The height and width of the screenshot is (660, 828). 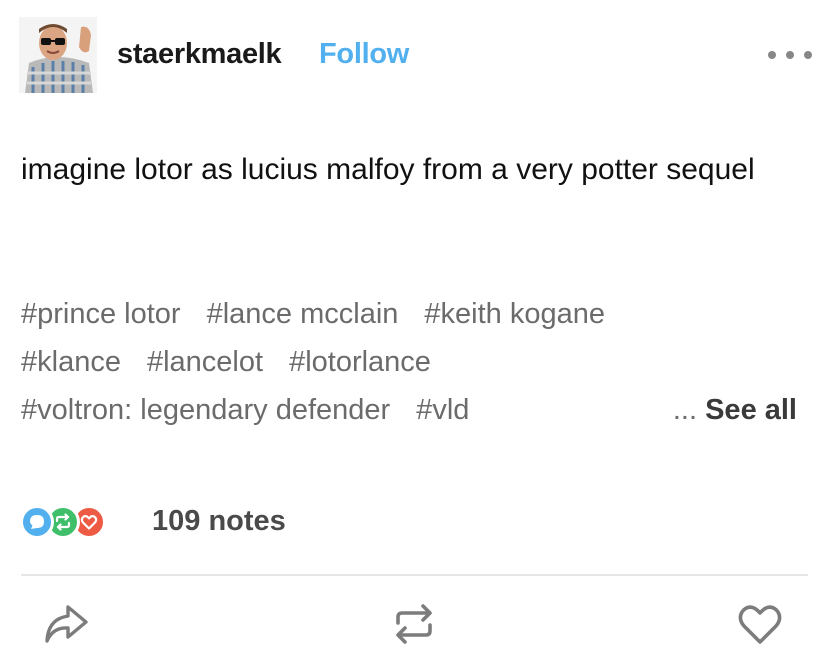 I want to click on more-options-icon, so click(x=790, y=55).